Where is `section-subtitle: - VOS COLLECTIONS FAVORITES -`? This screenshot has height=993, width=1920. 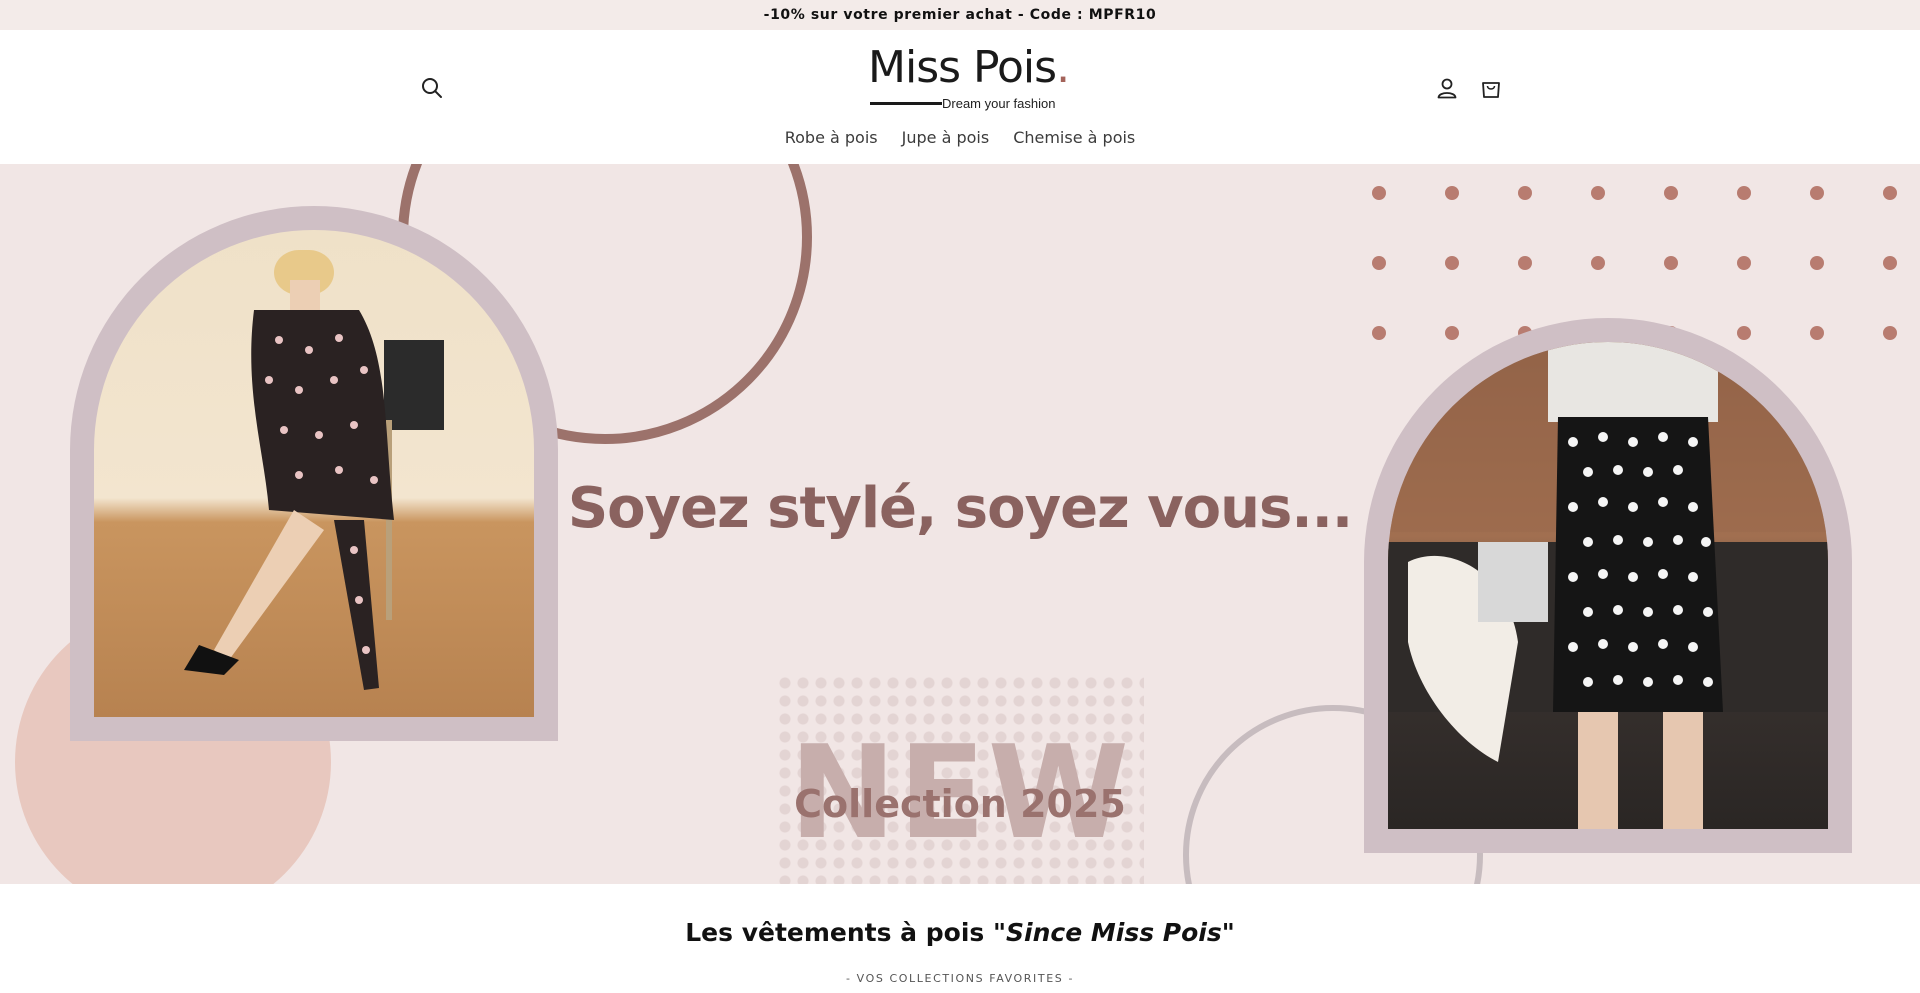 section-subtitle: - VOS COLLECTIONS FAVORITES - is located at coordinates (960, 978).